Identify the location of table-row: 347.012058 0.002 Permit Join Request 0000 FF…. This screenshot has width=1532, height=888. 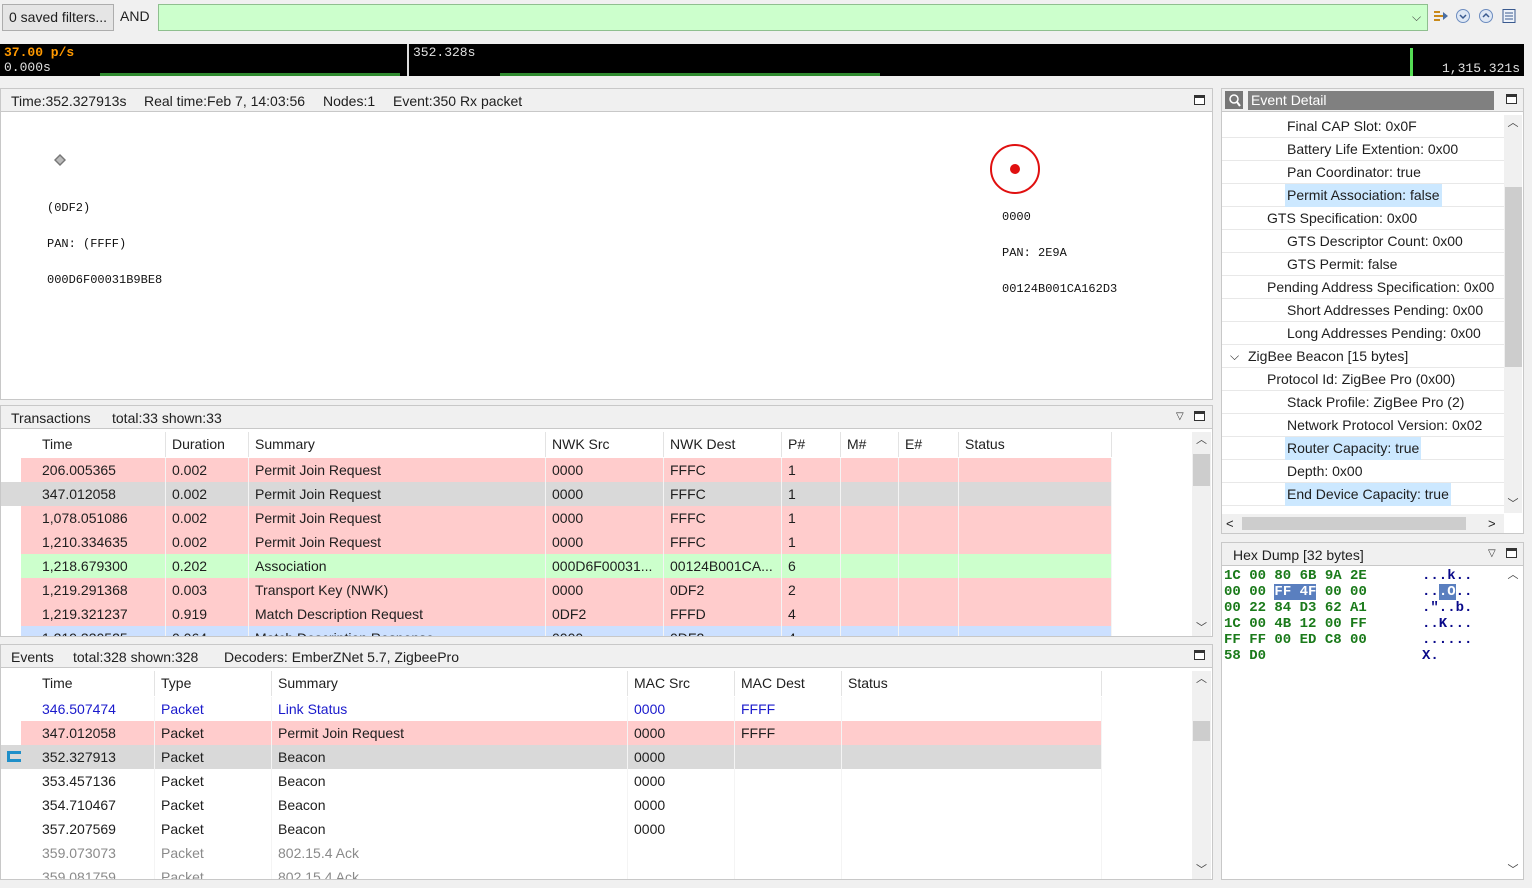
(556, 494).